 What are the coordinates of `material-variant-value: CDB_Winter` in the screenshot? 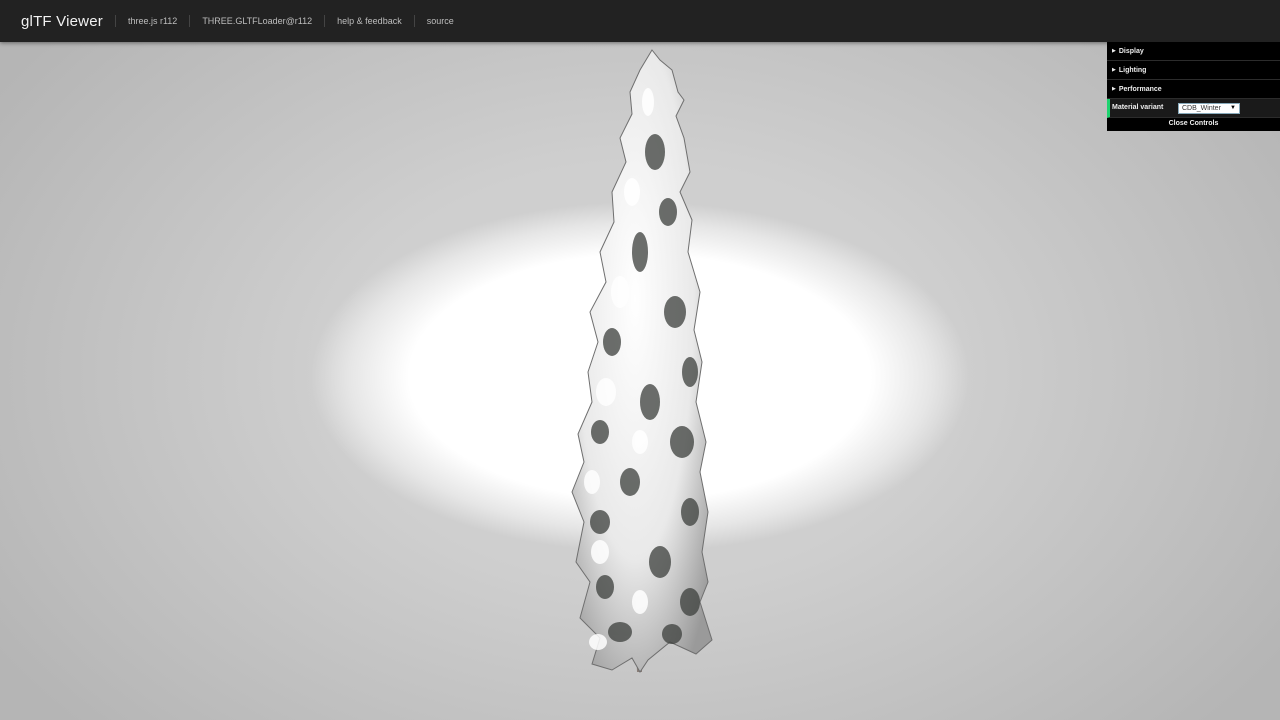 It's located at (1201, 108).